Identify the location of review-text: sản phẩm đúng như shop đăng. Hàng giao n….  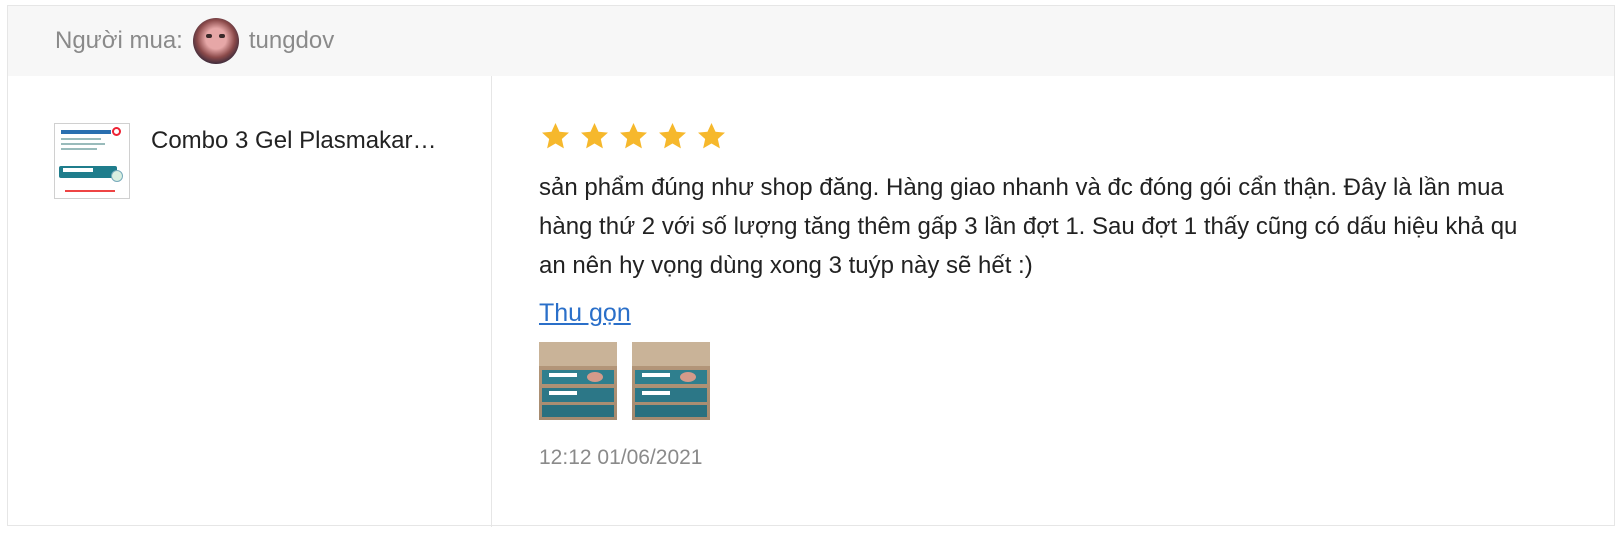
(1028, 226).